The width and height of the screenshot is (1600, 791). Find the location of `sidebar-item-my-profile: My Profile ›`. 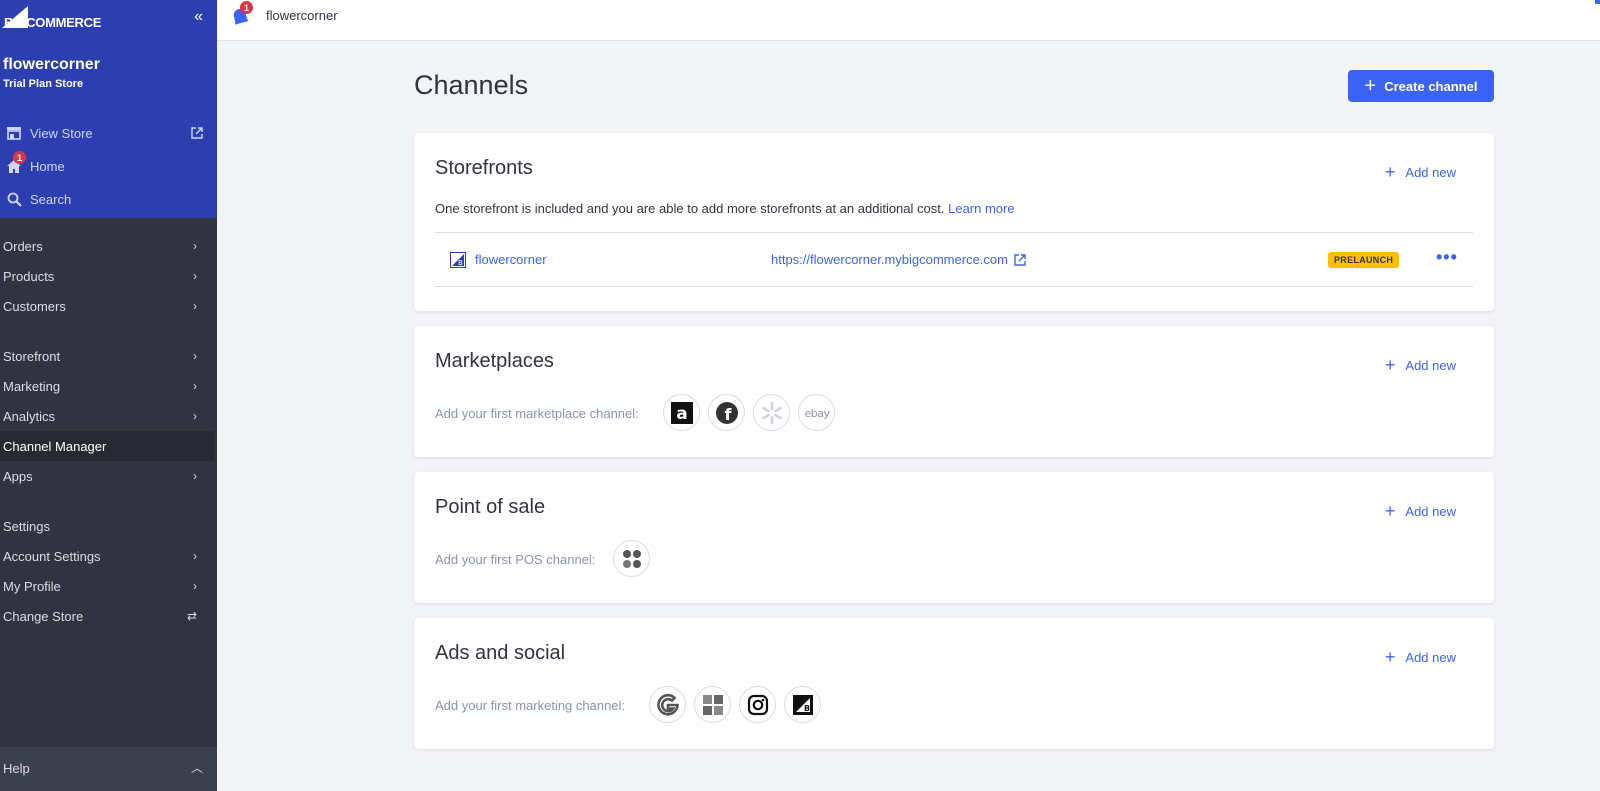

sidebar-item-my-profile: My Profile › is located at coordinates (110, 586).